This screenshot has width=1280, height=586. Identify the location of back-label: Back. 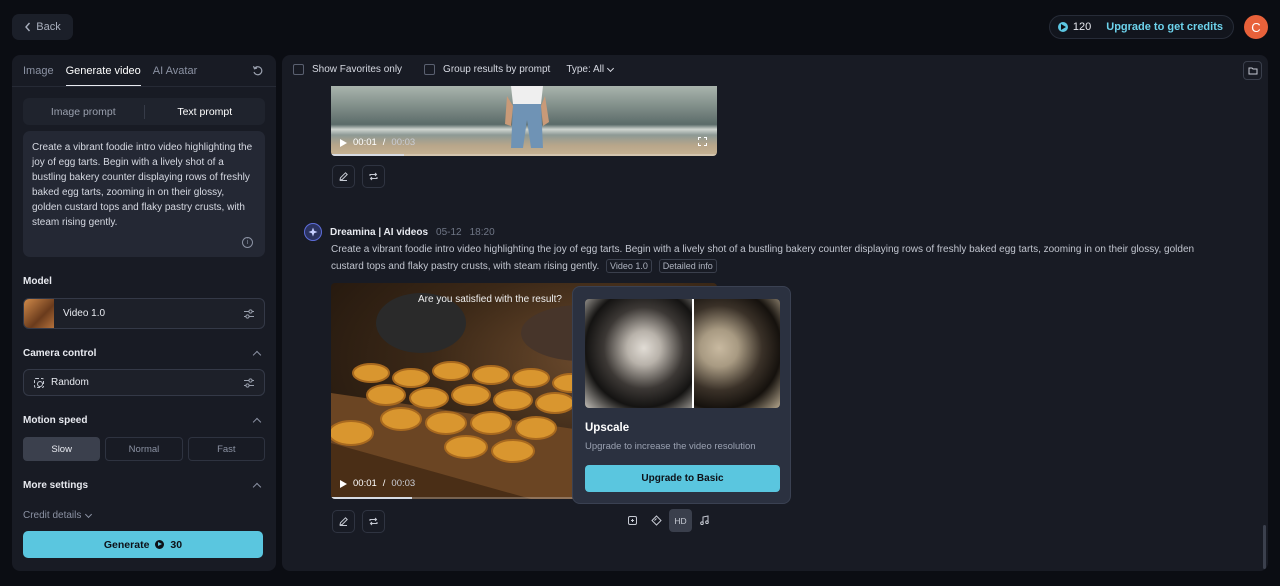
(48, 27).